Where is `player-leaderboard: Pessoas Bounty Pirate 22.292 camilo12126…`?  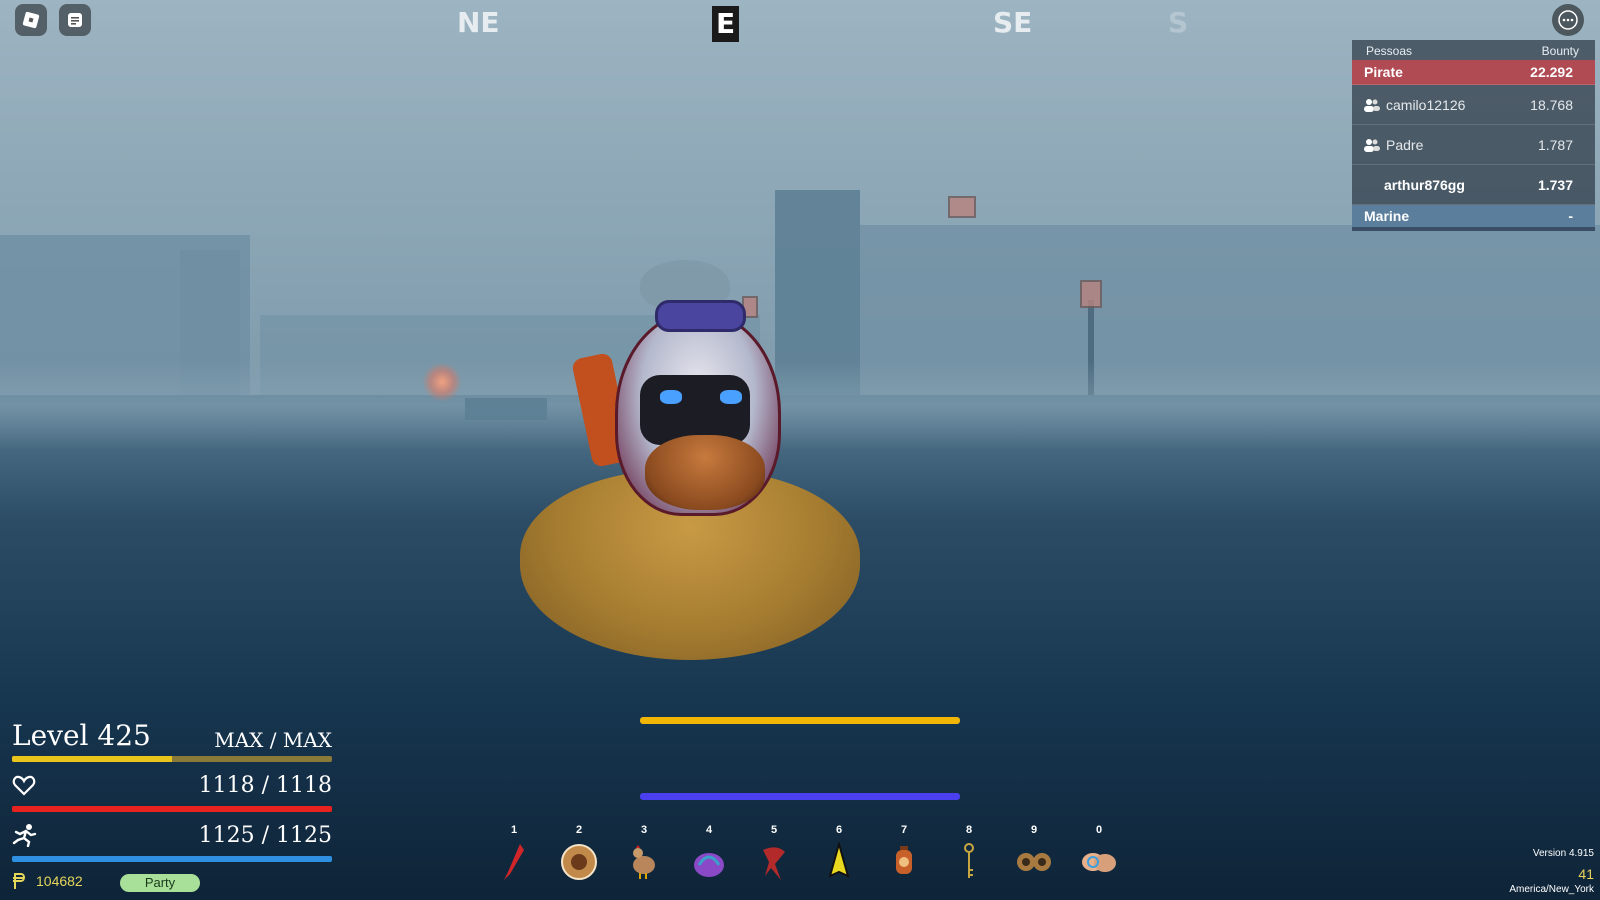
player-leaderboard: Pessoas Bounty Pirate 22.292 camilo12126… is located at coordinates (1473, 135).